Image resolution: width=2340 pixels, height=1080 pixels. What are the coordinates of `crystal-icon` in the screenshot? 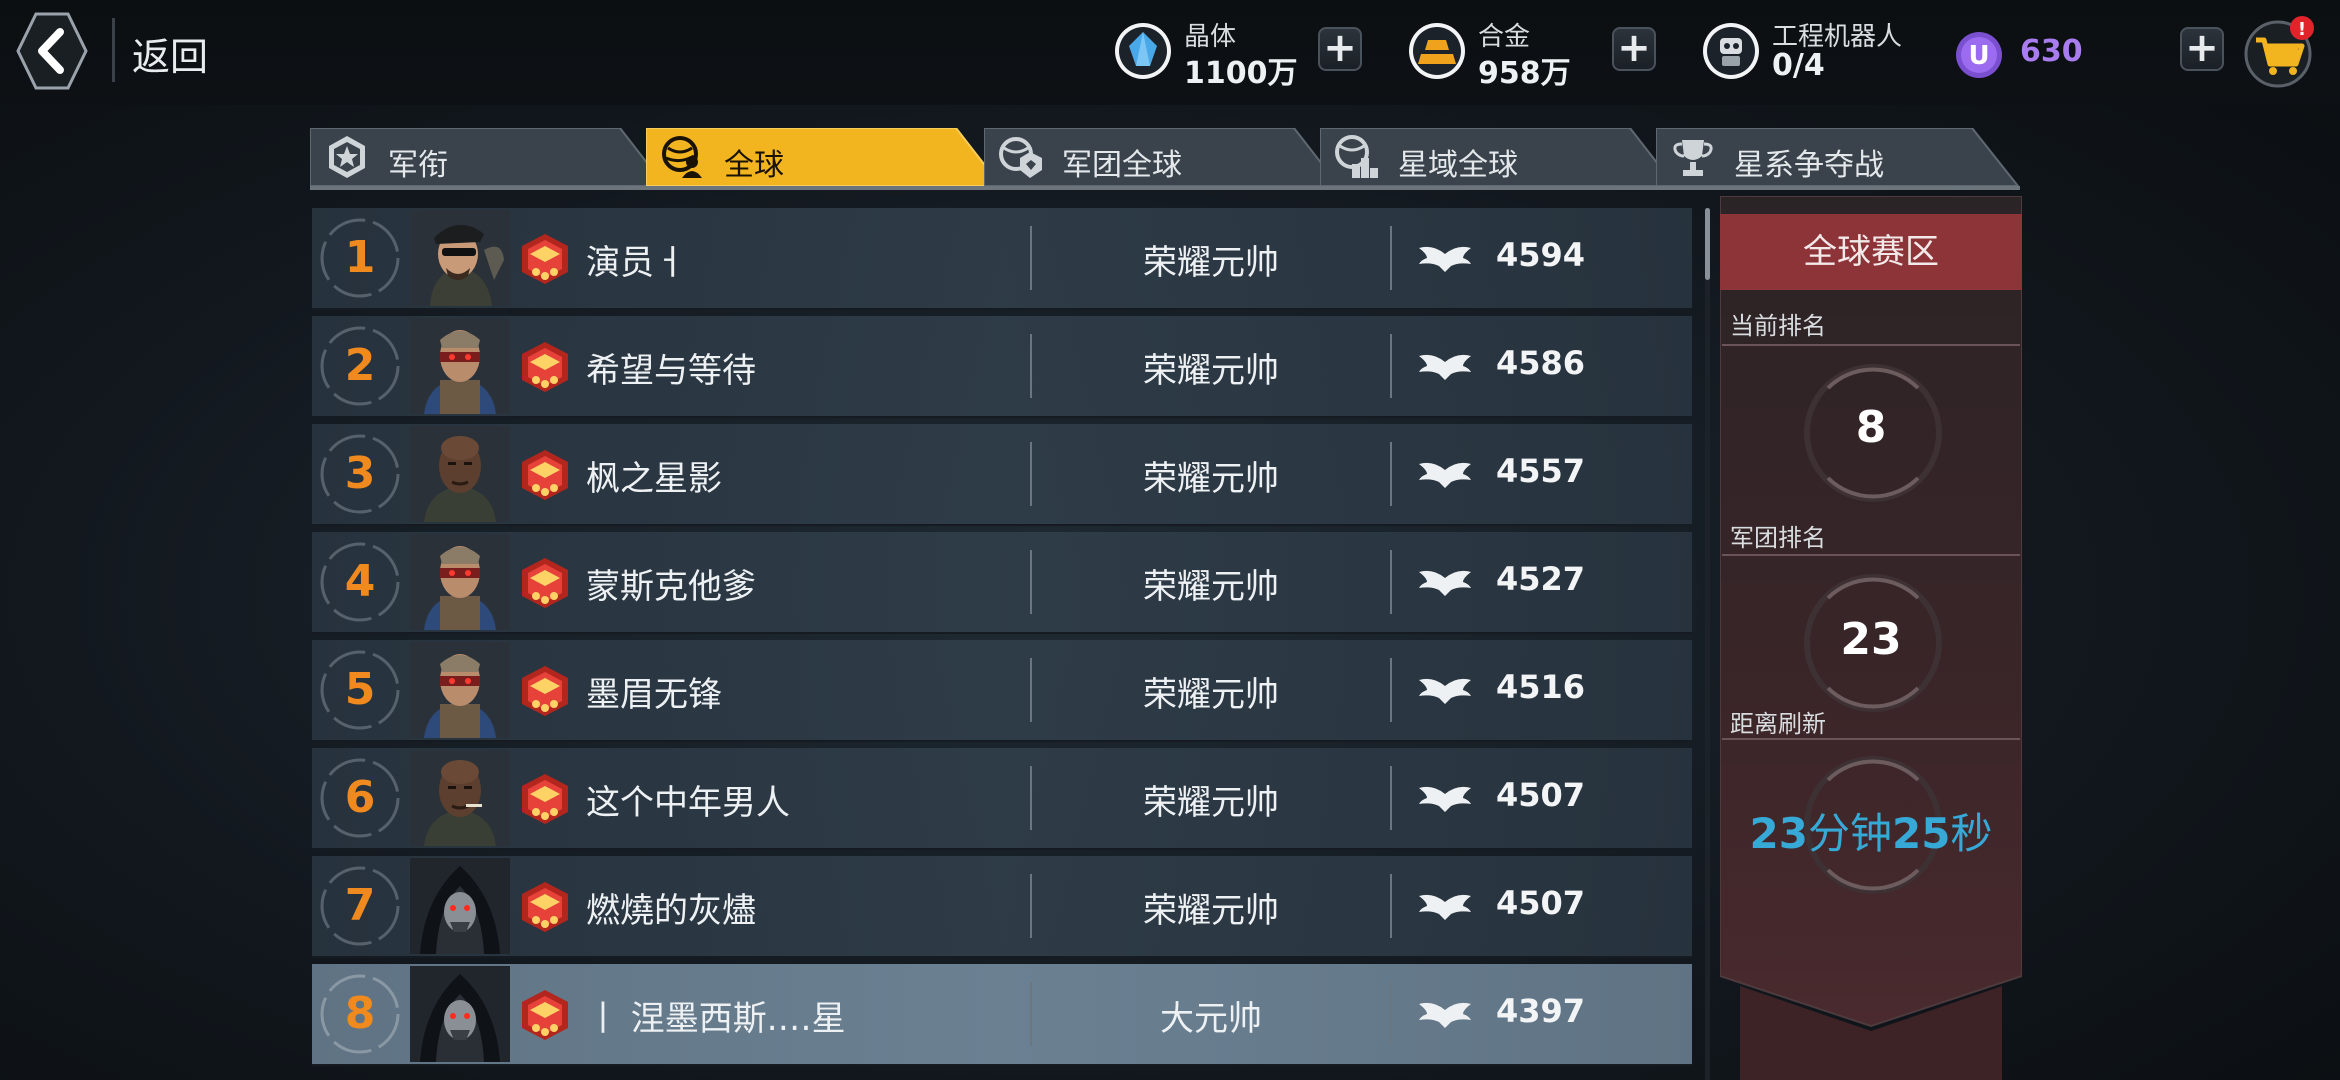 It's located at (1143, 51).